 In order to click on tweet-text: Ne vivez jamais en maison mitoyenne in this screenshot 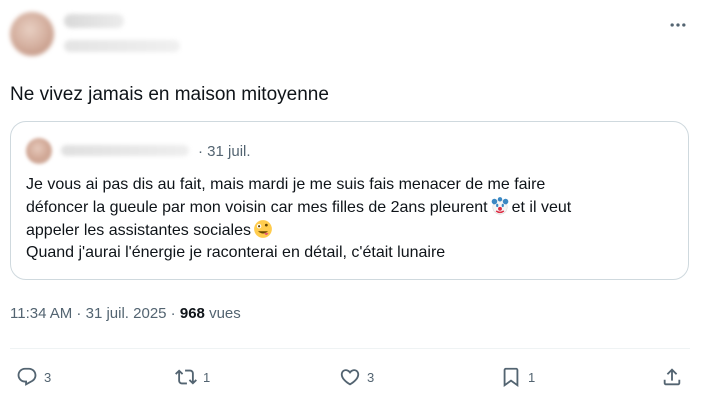, I will do `click(169, 94)`.